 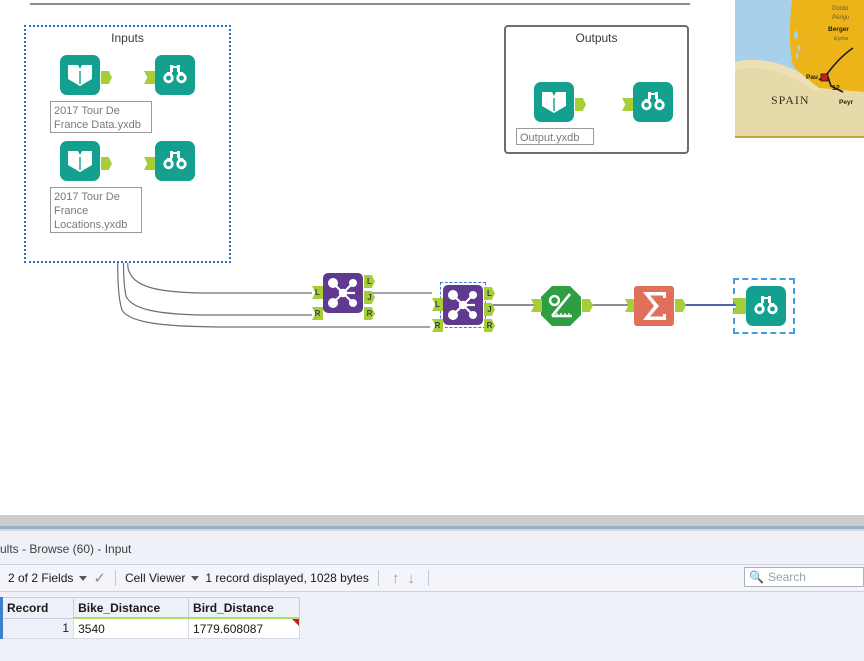 I want to click on cell-bike-distance: 3540, so click(x=131, y=628).